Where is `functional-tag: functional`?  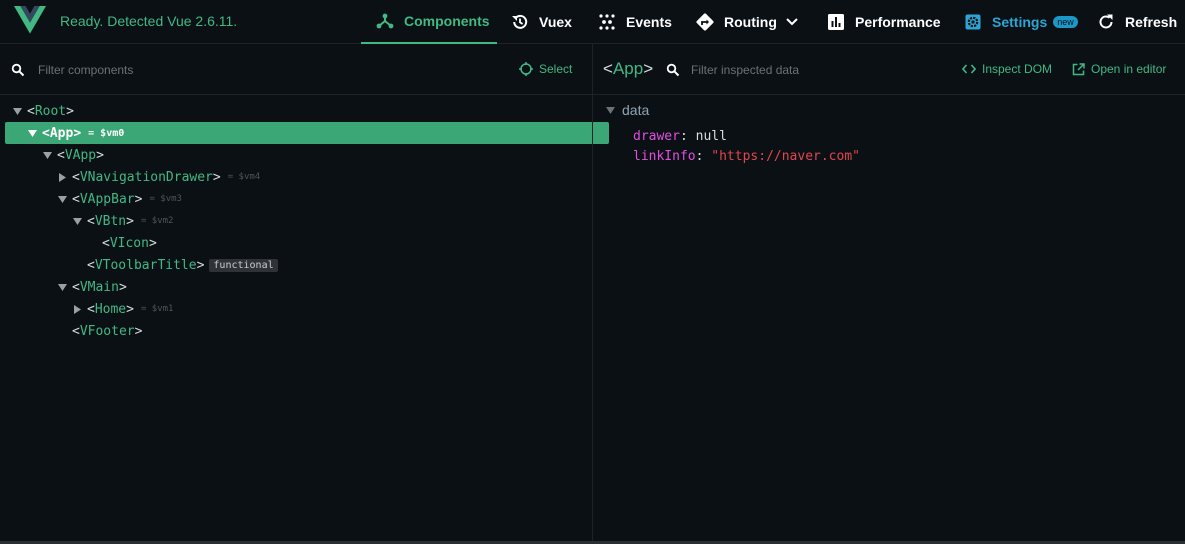
functional-tag: functional is located at coordinates (243, 265).